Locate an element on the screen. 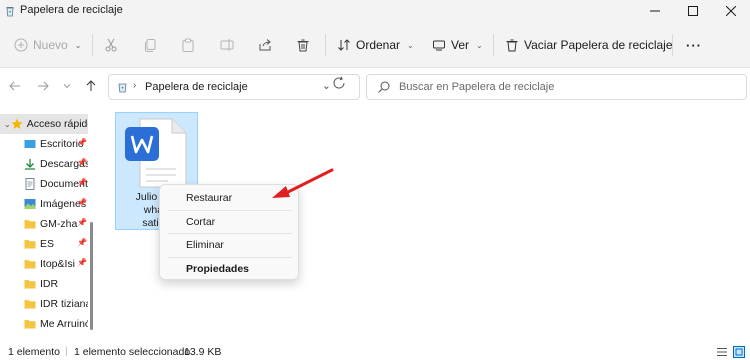  sort-button: Ordenar ⌄ is located at coordinates (375, 45).